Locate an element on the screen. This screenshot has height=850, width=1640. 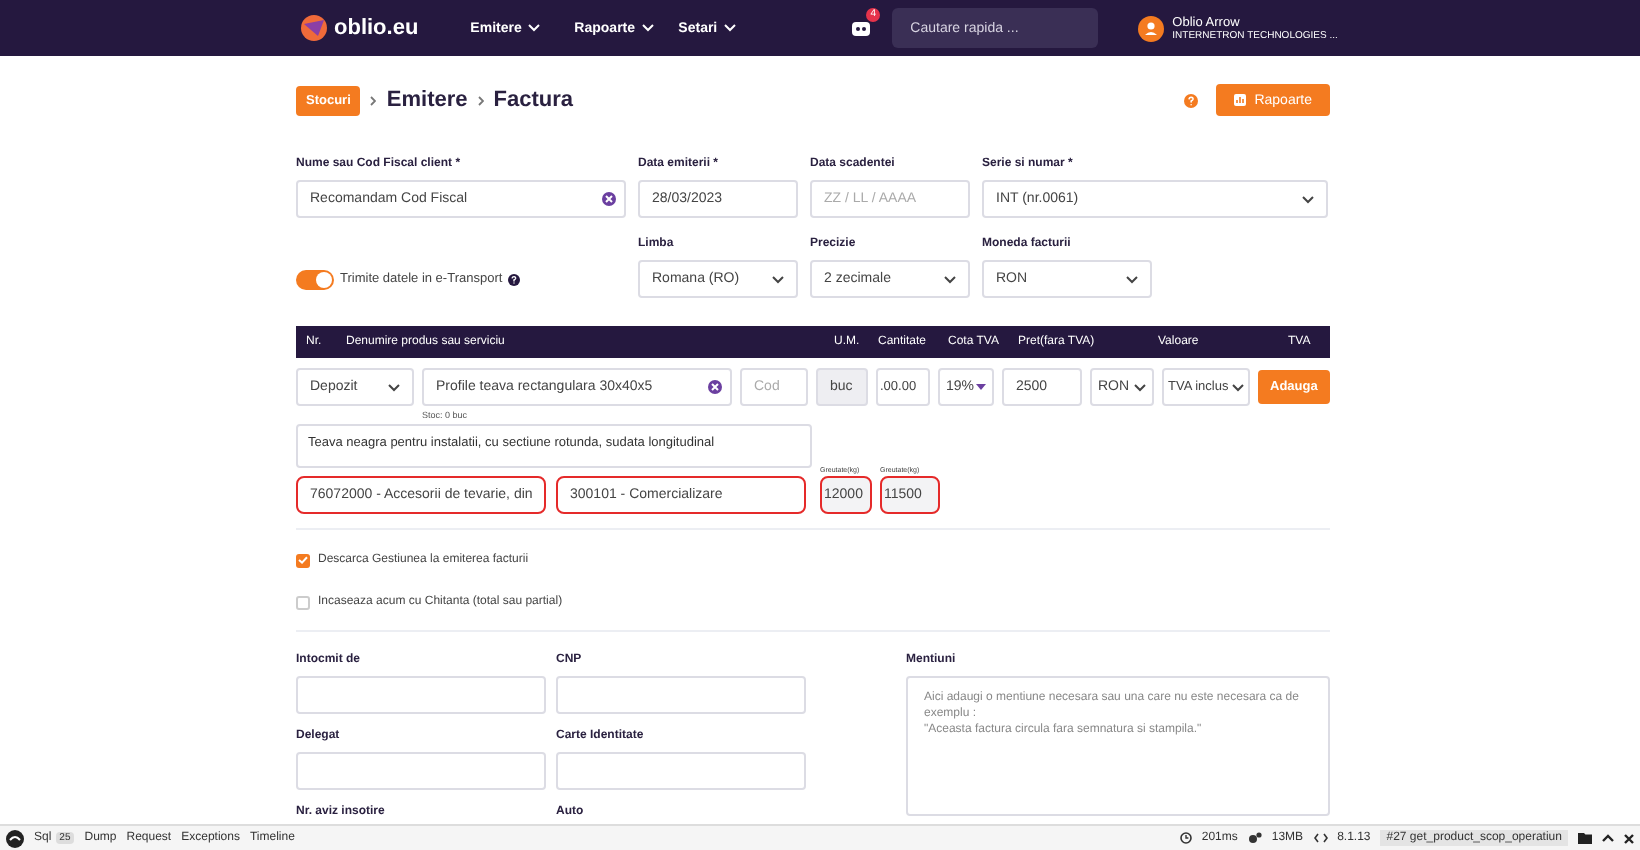
close-icon is located at coordinates (1629, 838).